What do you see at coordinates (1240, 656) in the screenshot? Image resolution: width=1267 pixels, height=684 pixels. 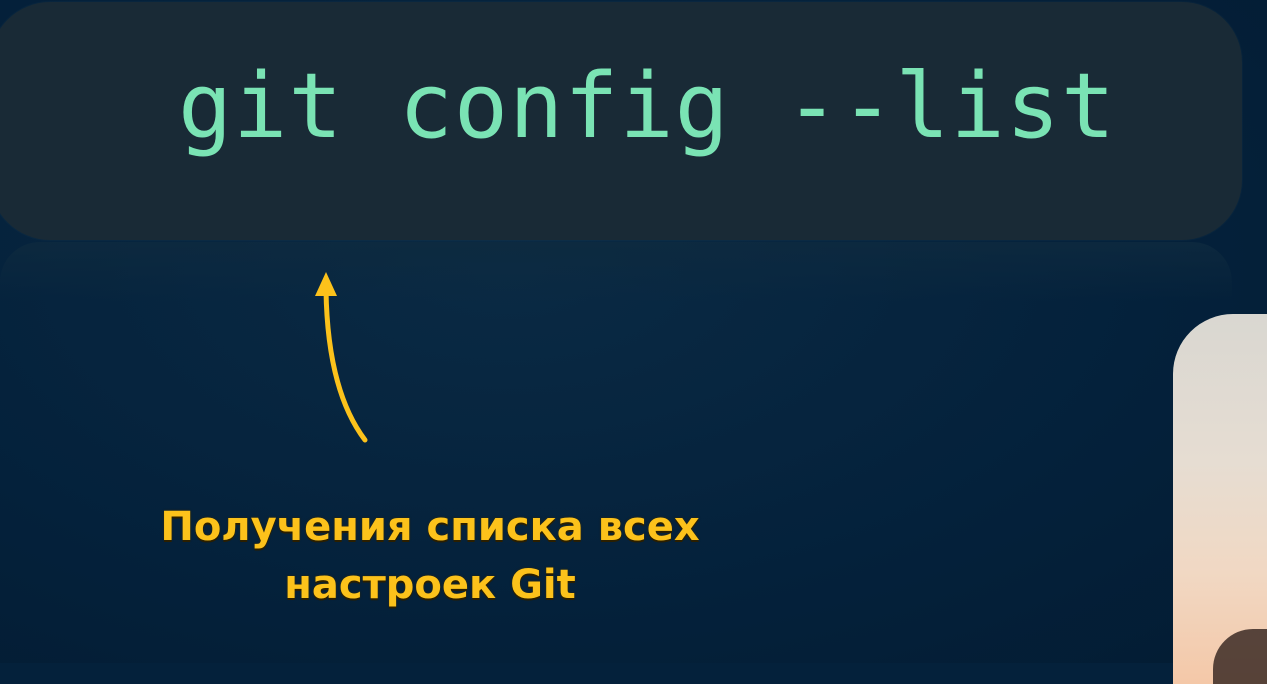 I see `presenter-silhouette` at bounding box center [1240, 656].